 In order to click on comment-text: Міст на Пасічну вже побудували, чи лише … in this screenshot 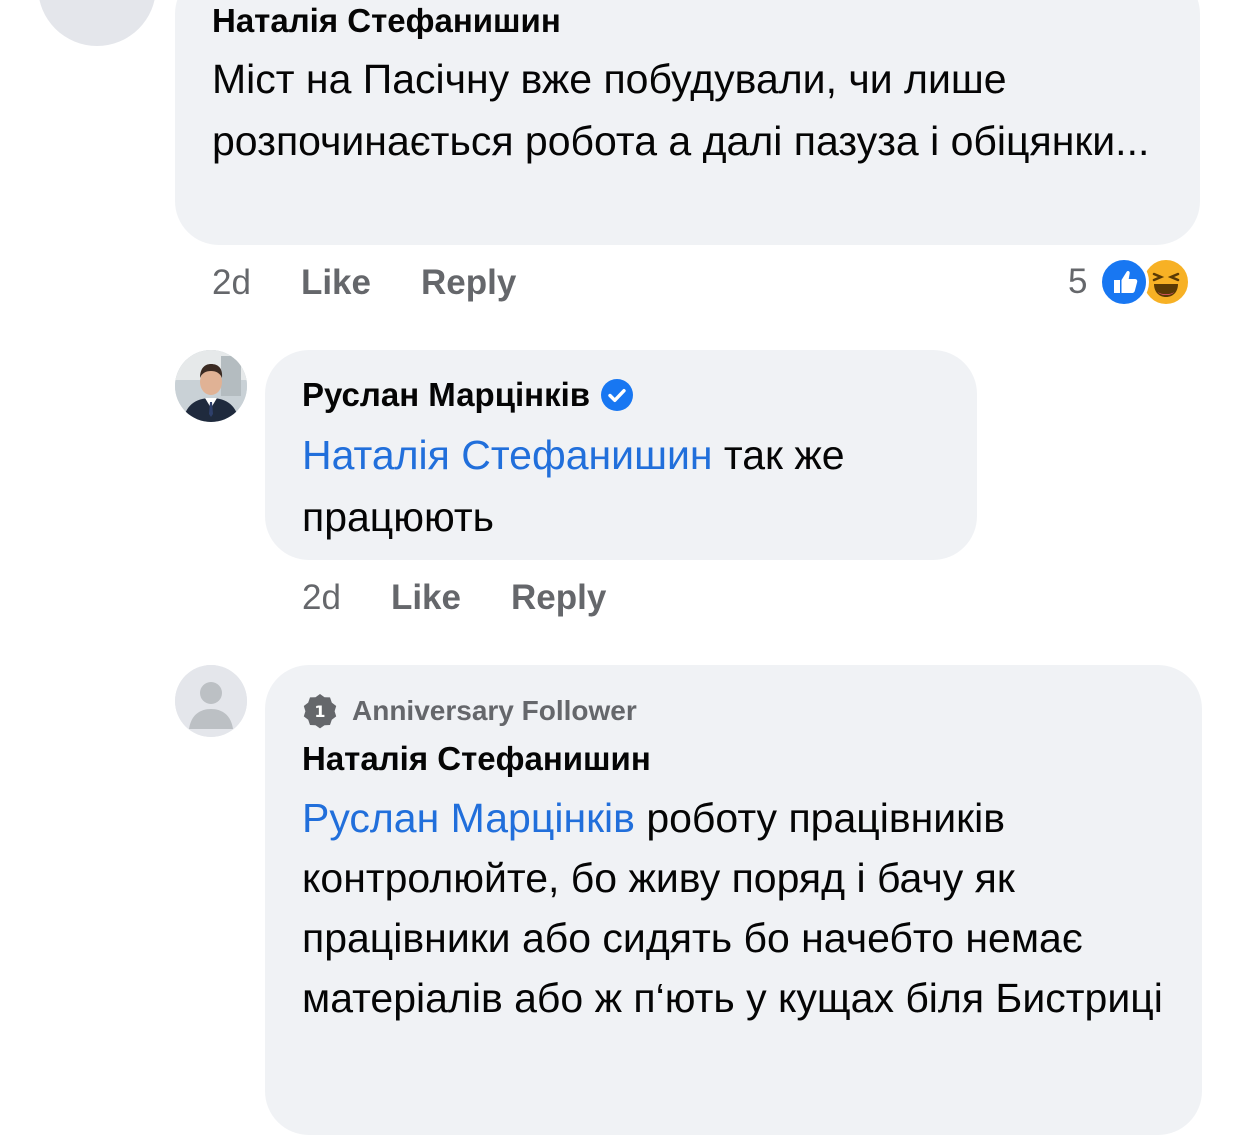, I will do `click(681, 110)`.